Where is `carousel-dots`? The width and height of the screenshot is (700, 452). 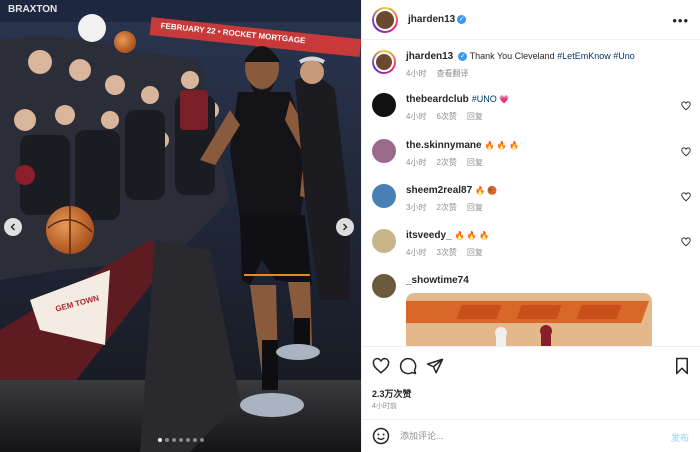
carousel-dots is located at coordinates (180, 440).